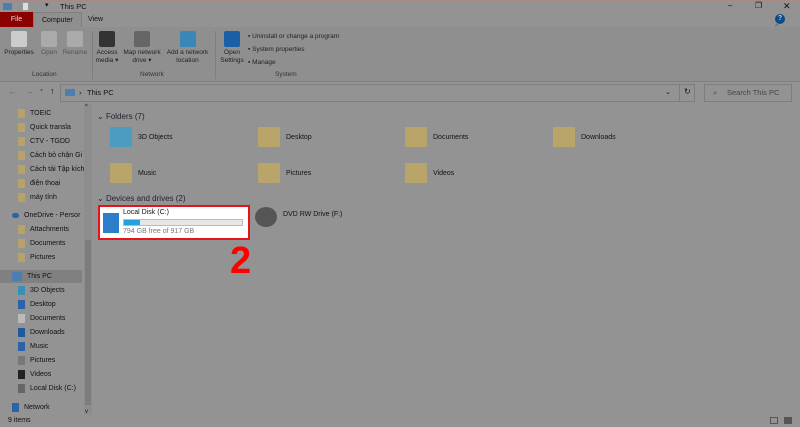 This screenshot has height=427, width=800. What do you see at coordinates (43, 229) in the screenshot?
I see `sidebar-item-attachments: Attachments` at bounding box center [43, 229].